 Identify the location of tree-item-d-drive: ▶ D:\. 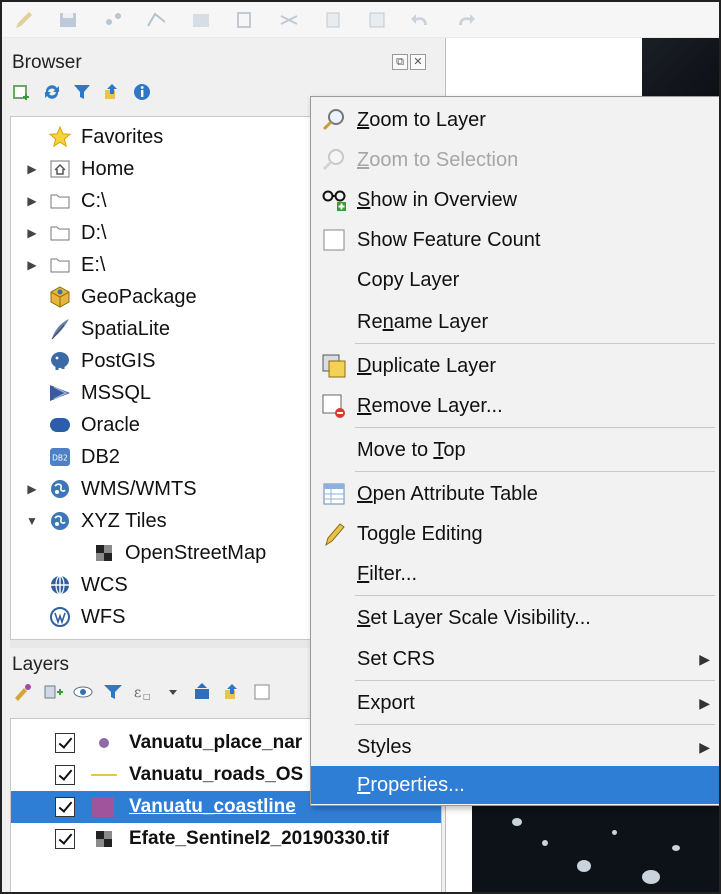
(65, 233).